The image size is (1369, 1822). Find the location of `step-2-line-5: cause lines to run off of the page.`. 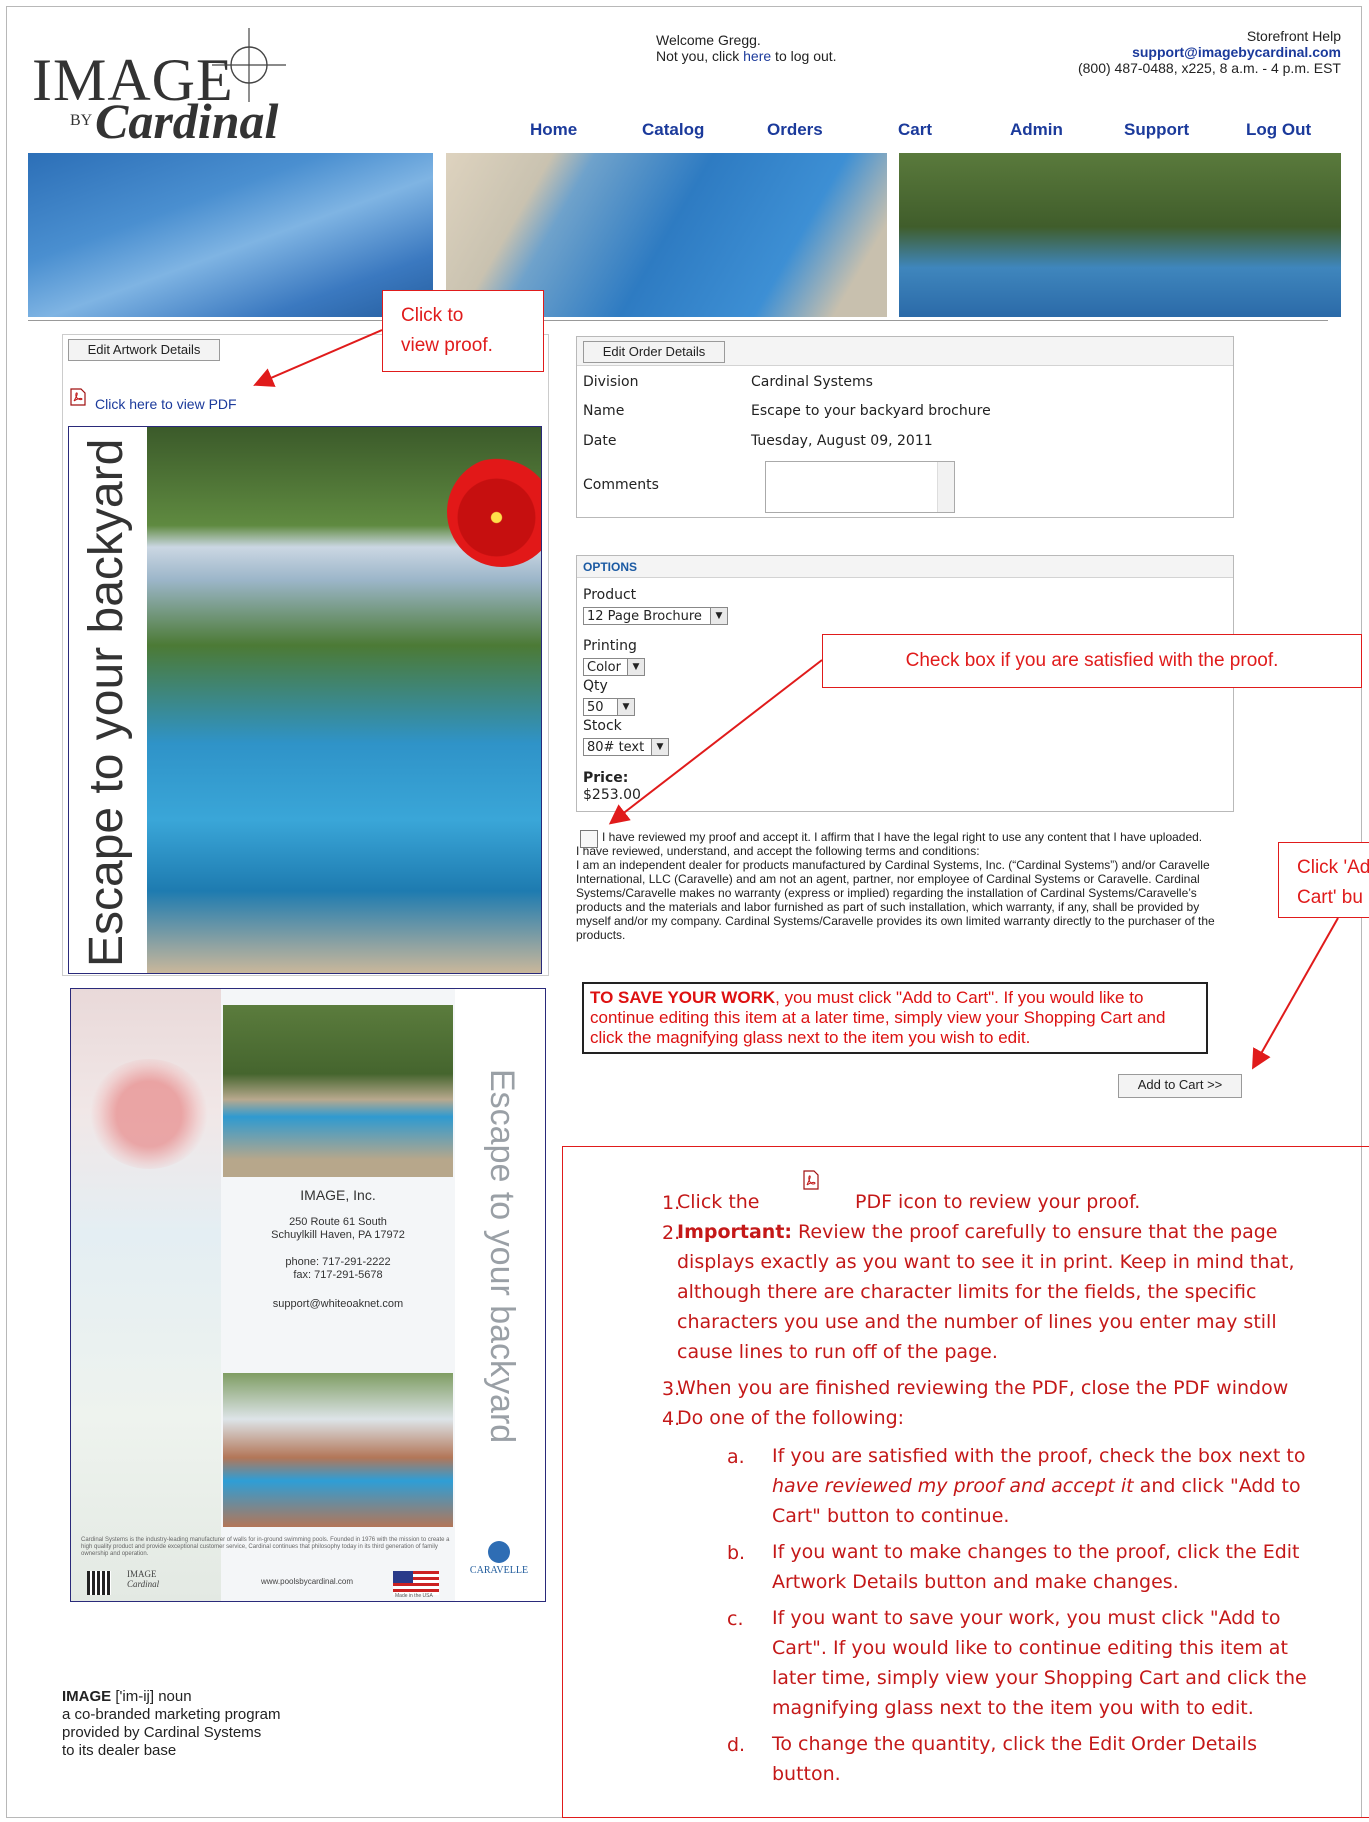

step-2-line-5: cause lines to run off of the page. is located at coordinates (837, 1352).